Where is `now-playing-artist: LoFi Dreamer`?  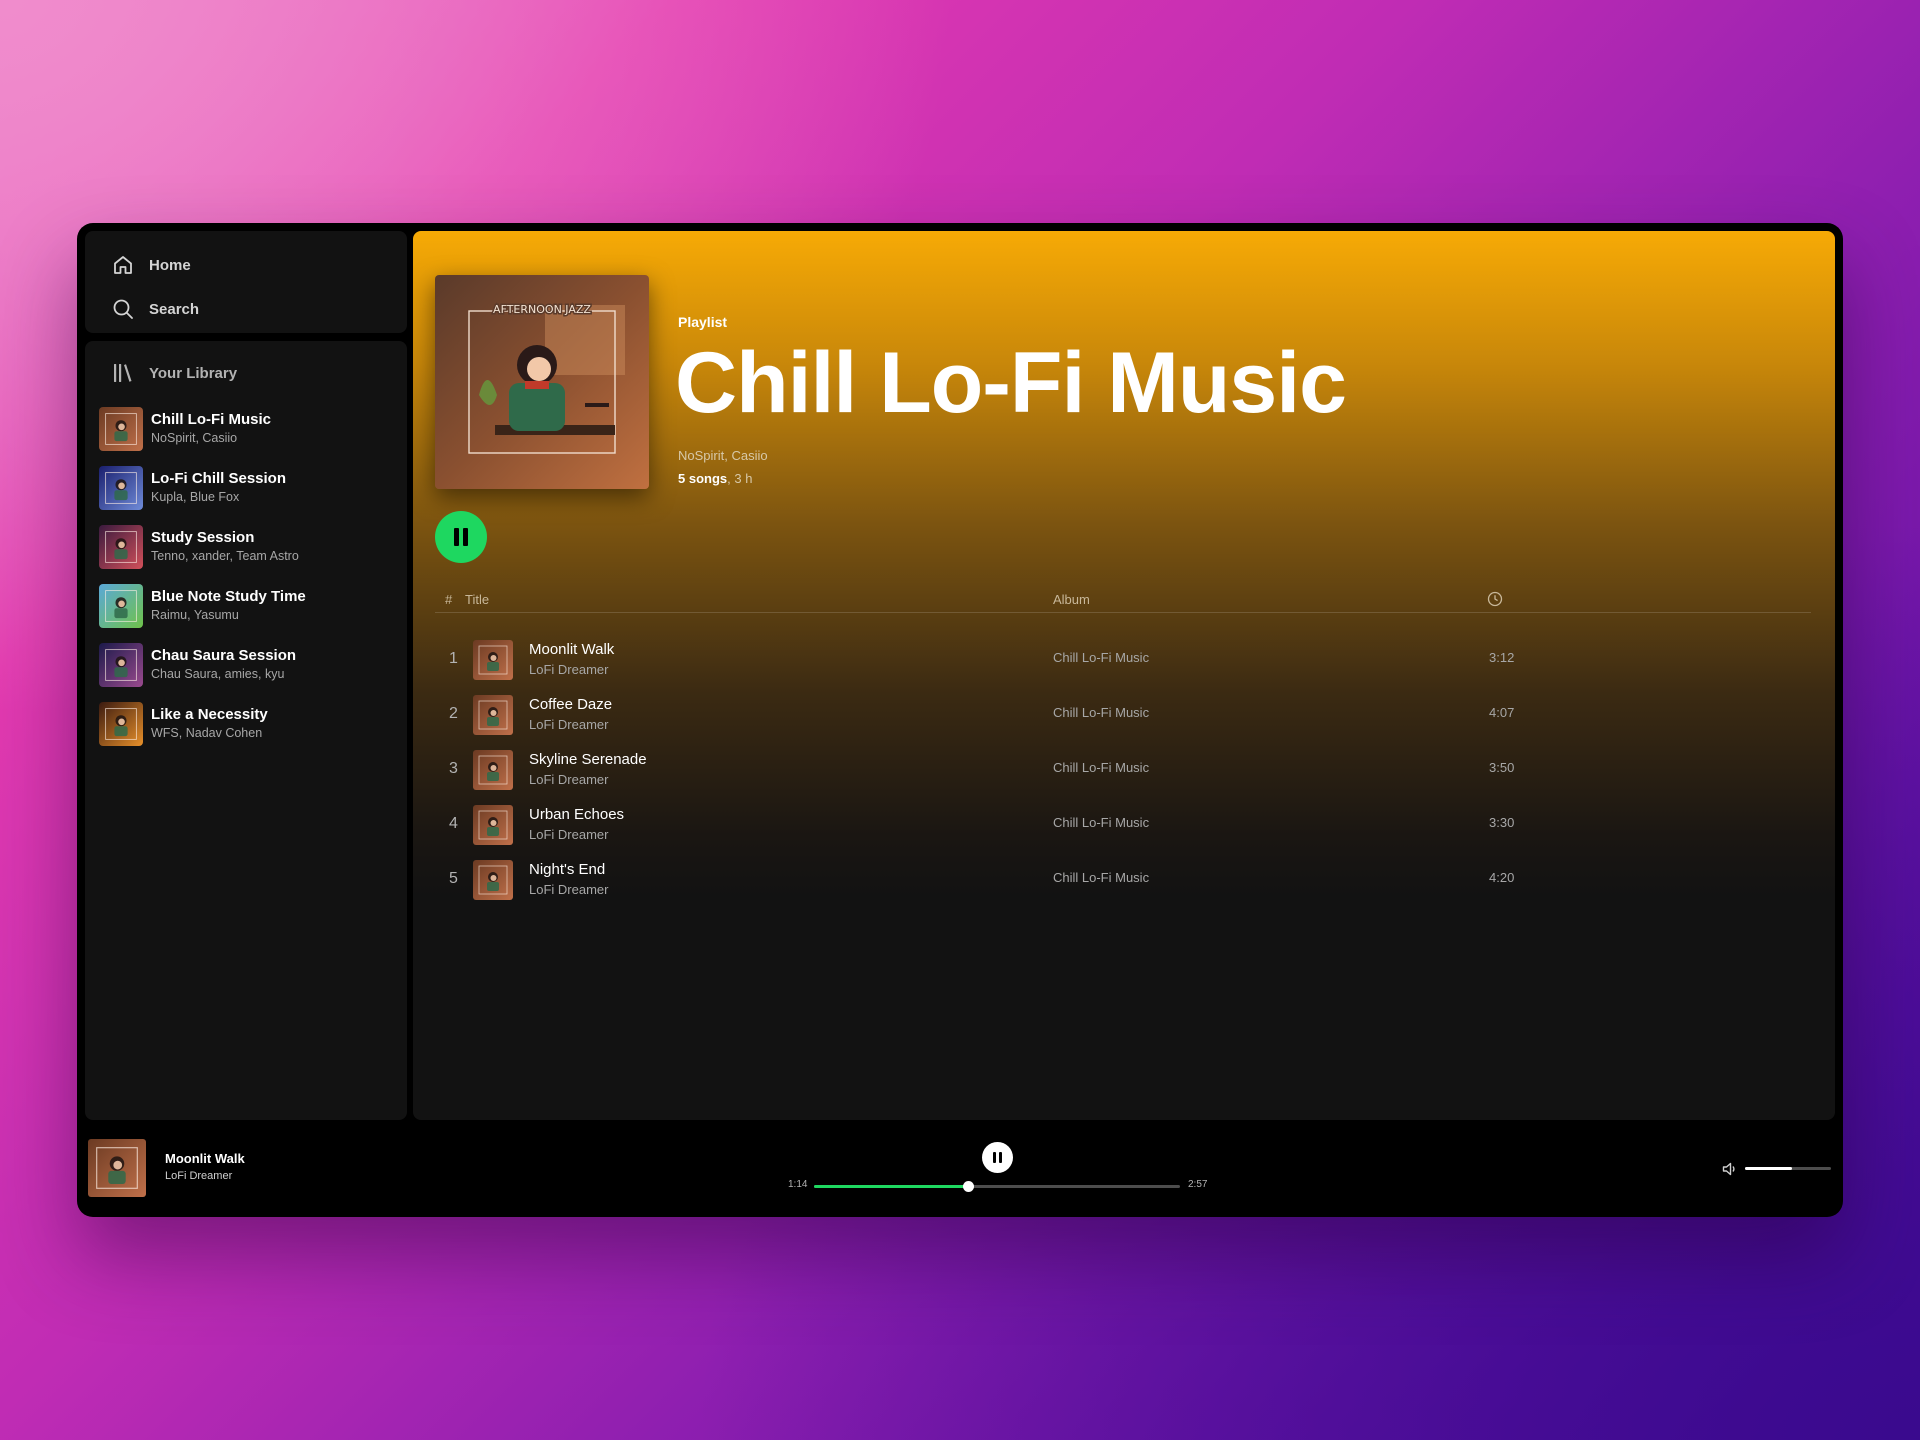
now-playing-artist: LoFi Dreamer is located at coordinates (198, 1176).